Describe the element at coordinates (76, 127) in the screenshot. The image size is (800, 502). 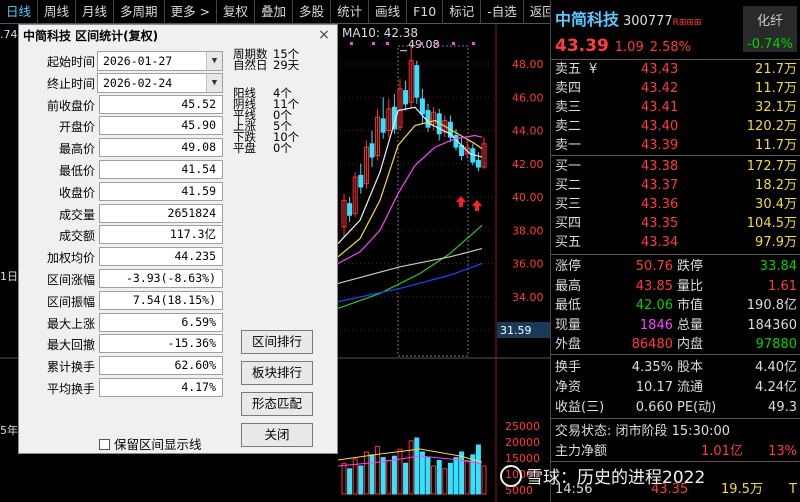
I see `open-price-label: 开盘价` at that location.